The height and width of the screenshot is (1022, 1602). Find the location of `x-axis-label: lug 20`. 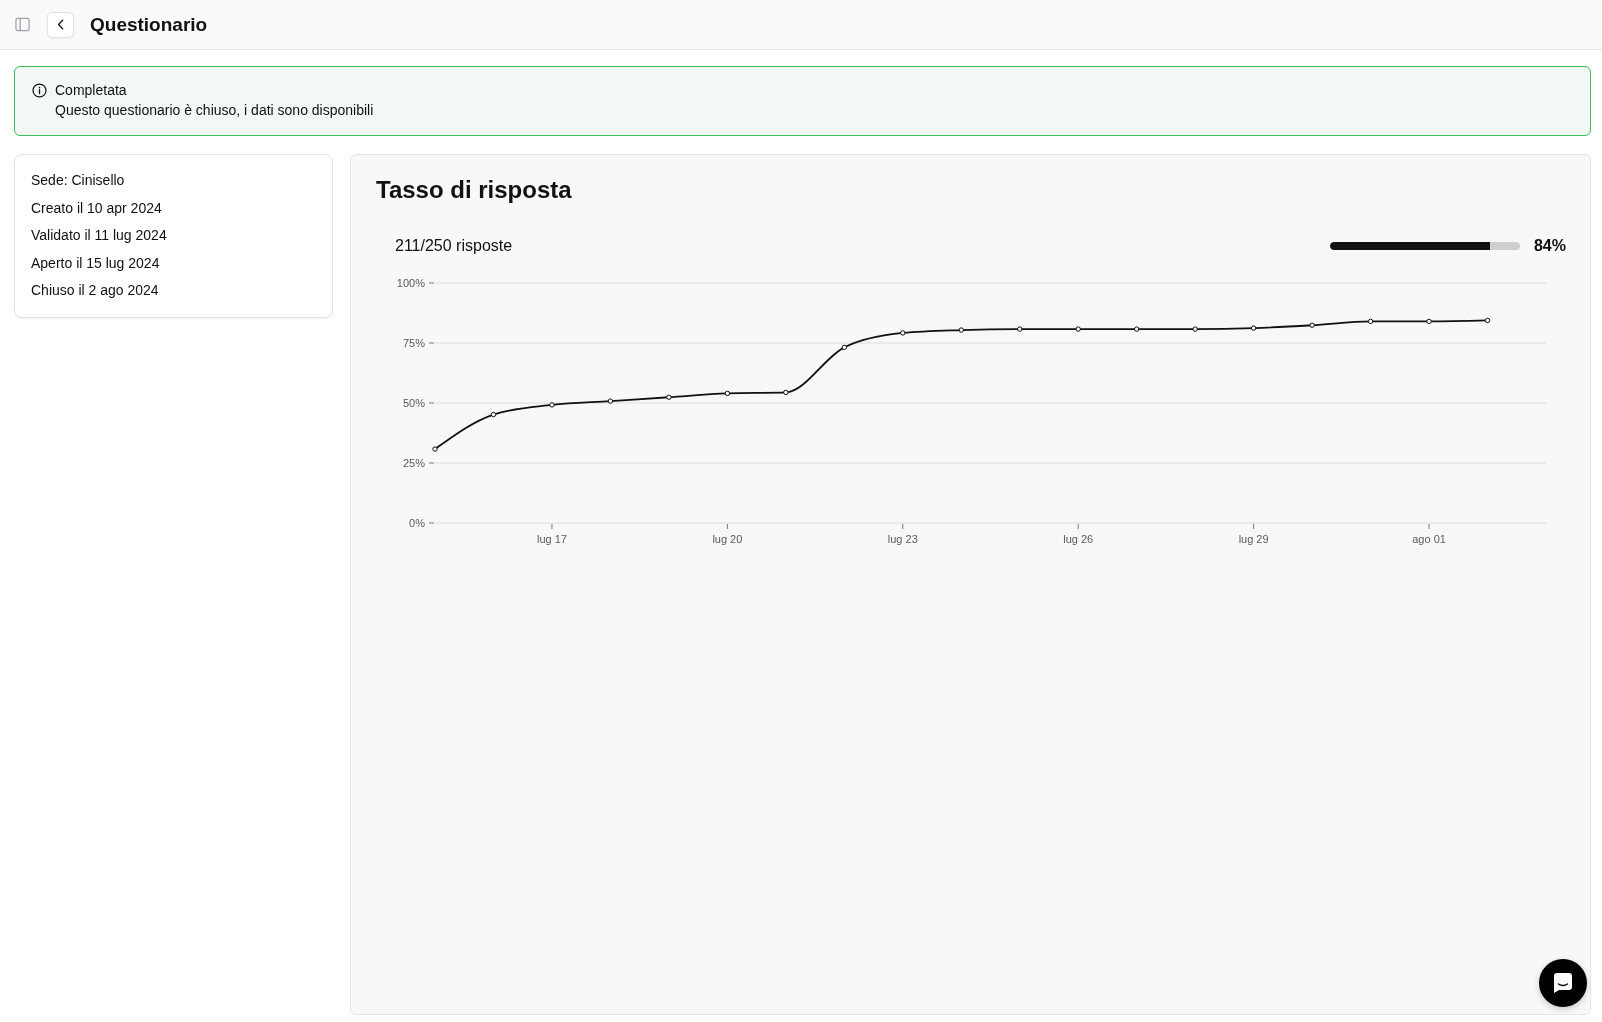

x-axis-label: lug 20 is located at coordinates (727, 539).